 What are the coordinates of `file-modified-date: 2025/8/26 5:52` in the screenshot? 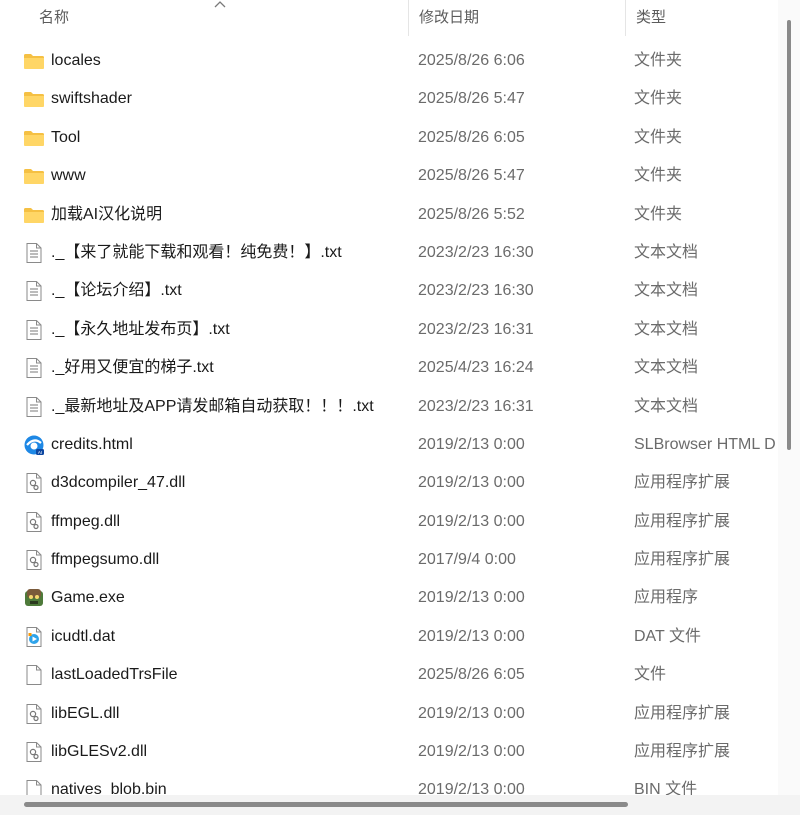 It's located at (471, 214).